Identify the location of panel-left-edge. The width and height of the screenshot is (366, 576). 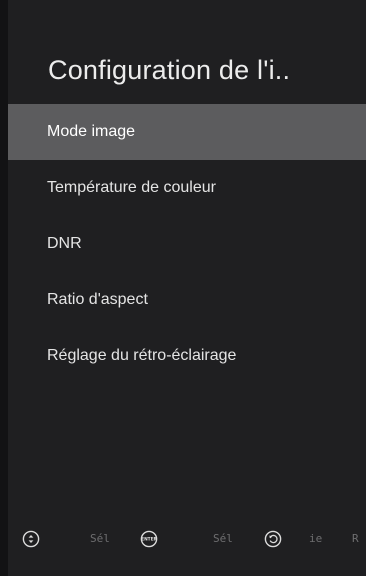
(4, 288).